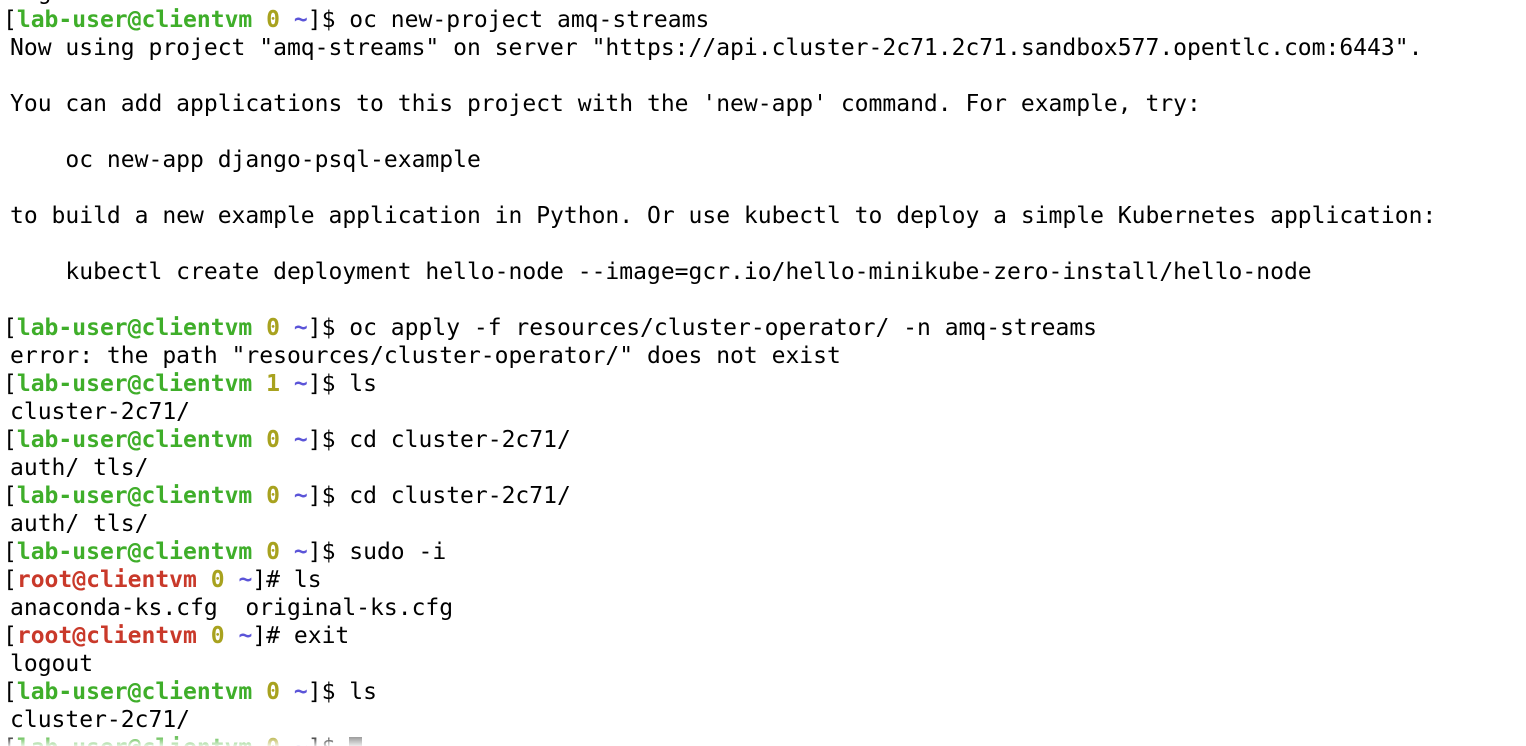  What do you see at coordinates (273, 384) in the screenshot?
I see `prompt-exit-code: 1` at bounding box center [273, 384].